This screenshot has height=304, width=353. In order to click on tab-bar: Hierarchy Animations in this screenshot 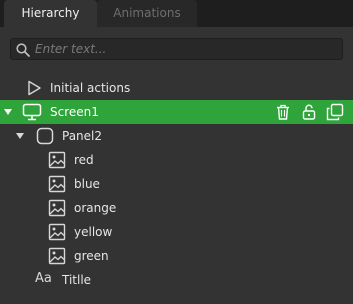, I will do `click(176, 13)`.